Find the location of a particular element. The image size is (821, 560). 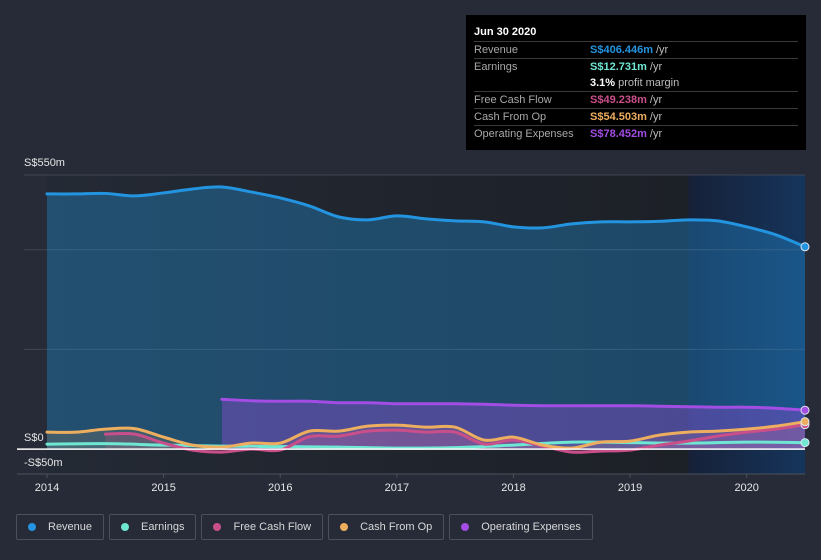

x-tick-label-2020: 2020 is located at coordinates (746, 488).